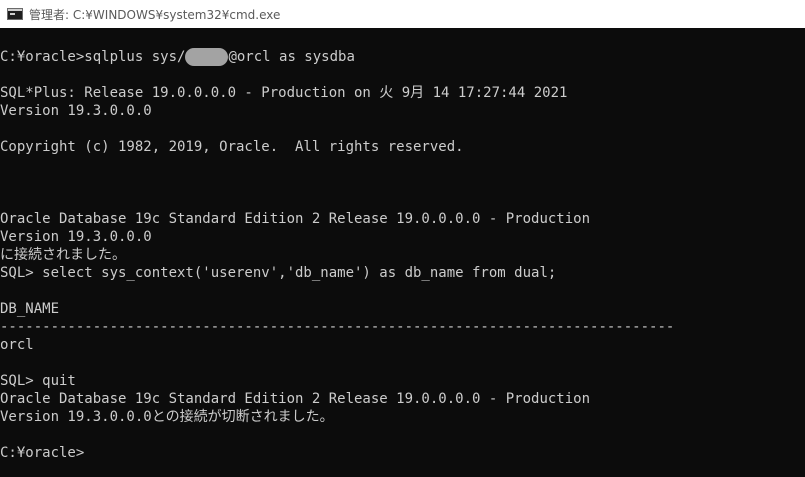  Describe the element at coordinates (30, 309) in the screenshot. I see `console-line-column-header: DB_NAME` at that location.